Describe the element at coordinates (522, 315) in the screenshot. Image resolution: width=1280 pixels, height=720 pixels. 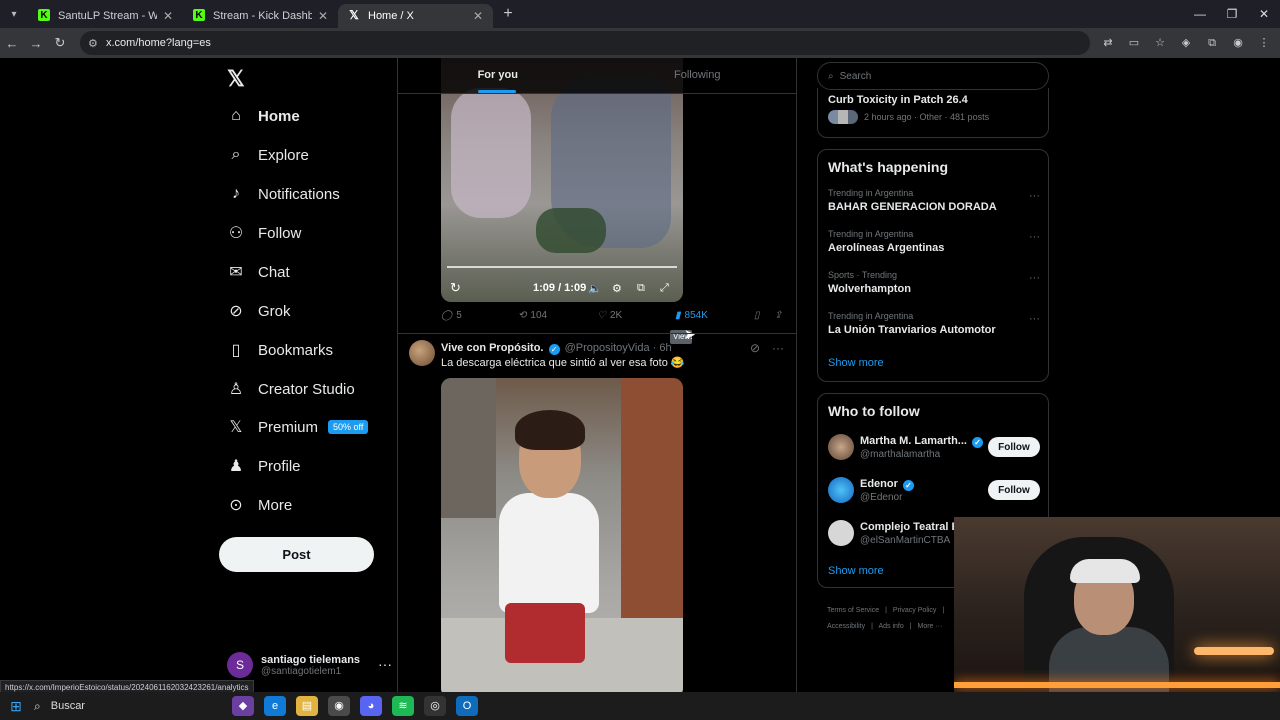
I see `repost-icon: ⟲` at that location.